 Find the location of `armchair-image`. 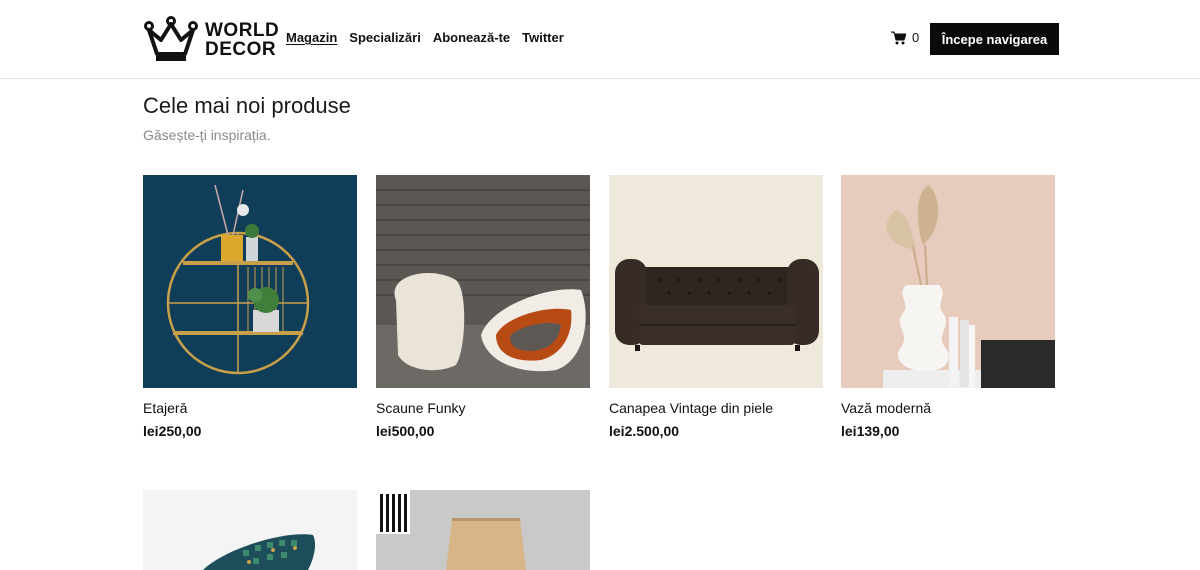

armchair-image is located at coordinates (250, 530).